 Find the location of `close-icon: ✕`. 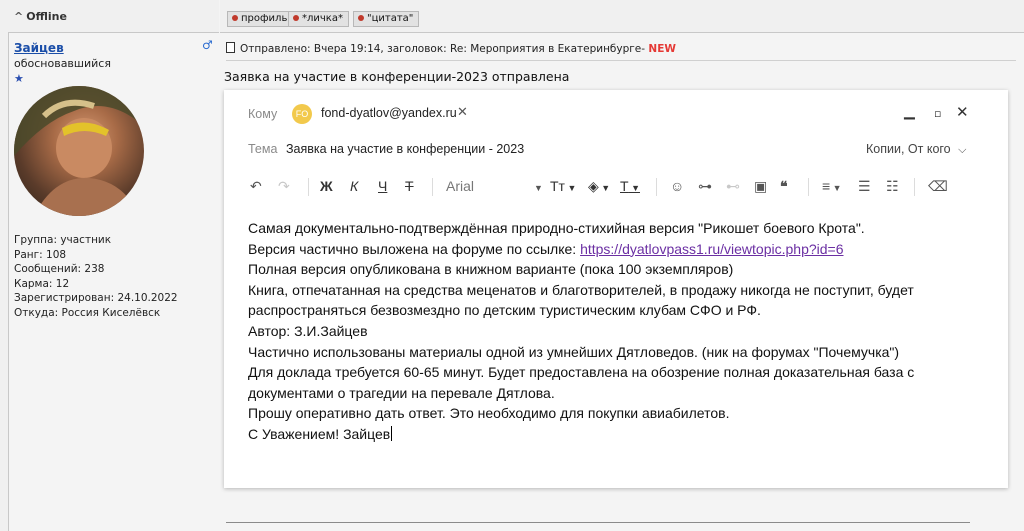

close-icon: ✕ is located at coordinates (962, 112).